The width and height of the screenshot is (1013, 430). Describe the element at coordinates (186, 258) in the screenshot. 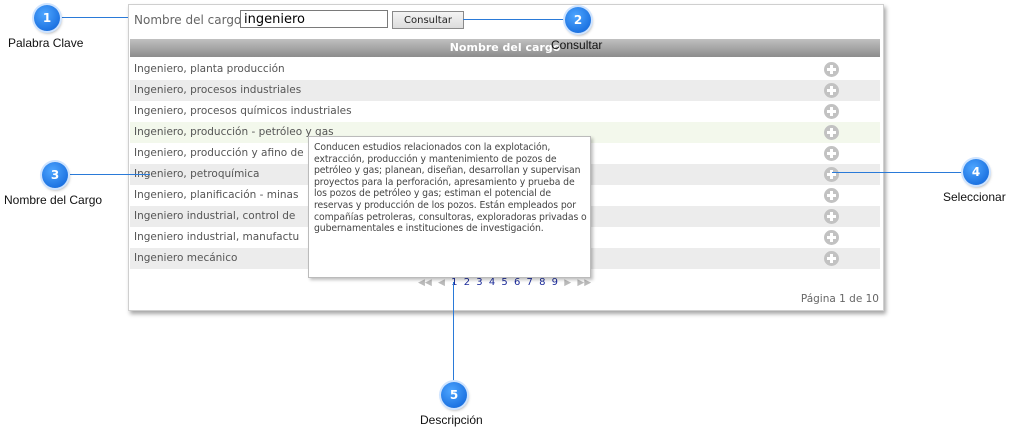

I see `job-title: Ingeniero mecánico` at that location.